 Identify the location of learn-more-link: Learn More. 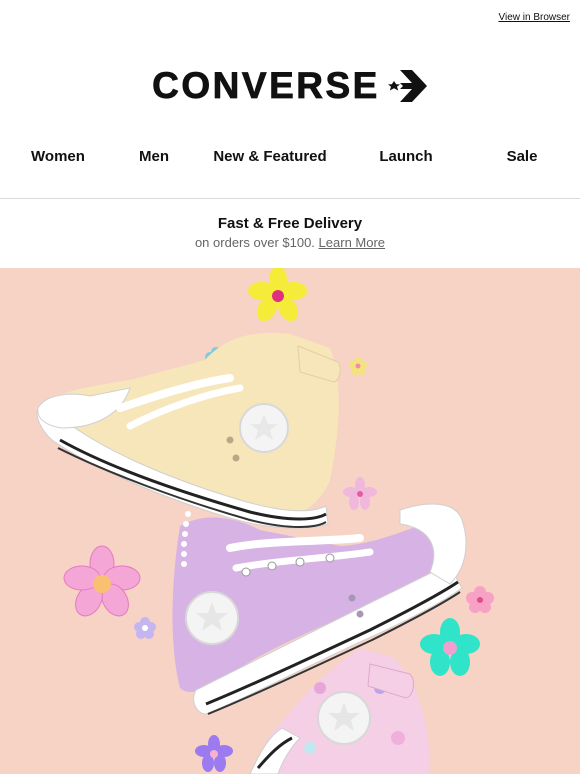
(352, 242).